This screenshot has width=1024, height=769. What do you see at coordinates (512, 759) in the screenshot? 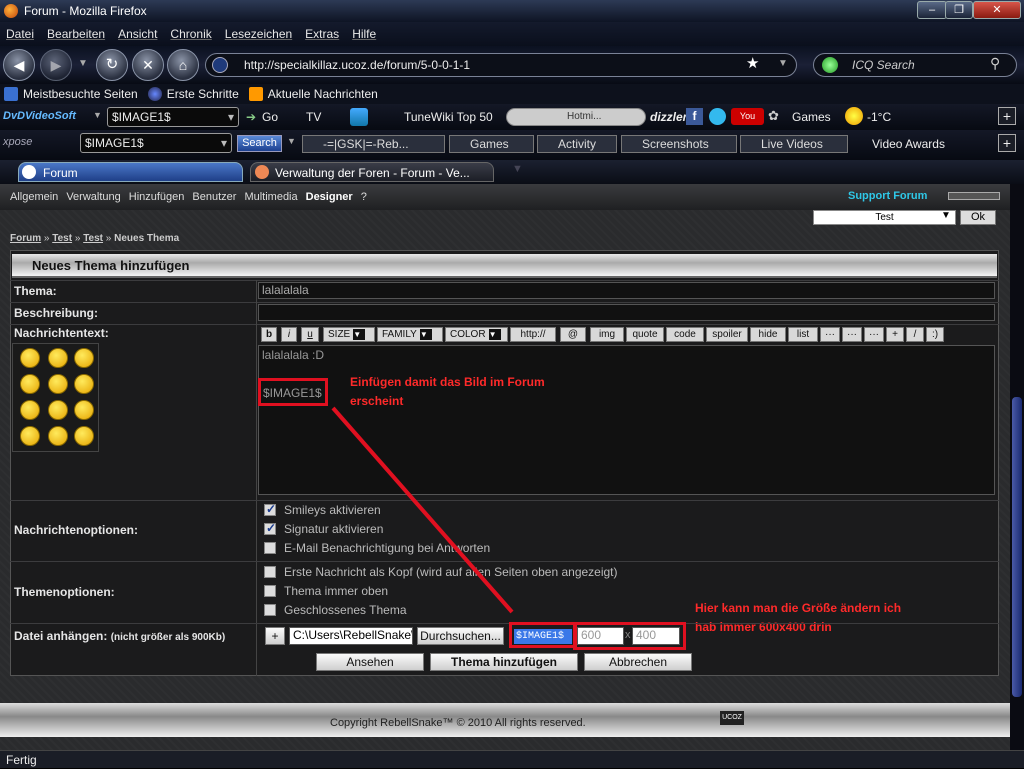
I see `status-bar: Fertig` at bounding box center [512, 759].